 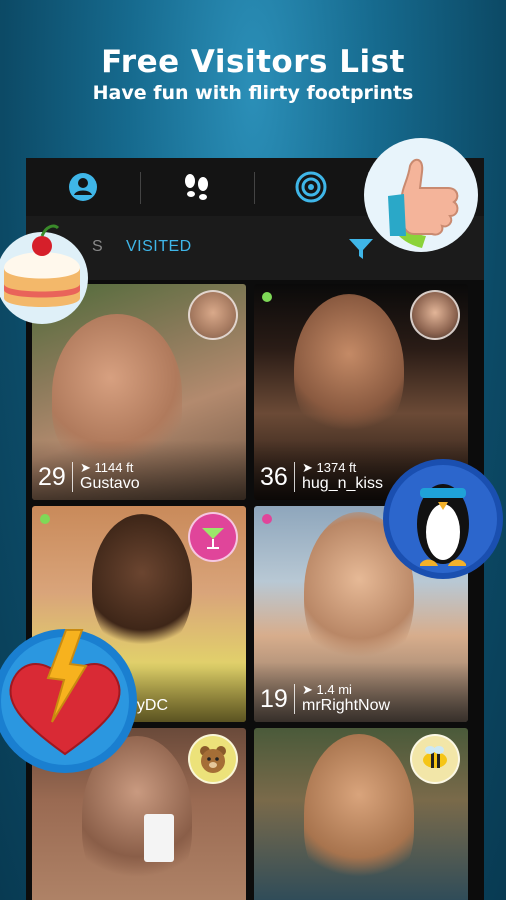 I want to click on profile-name: mrRightNow, so click(x=346, y=705).